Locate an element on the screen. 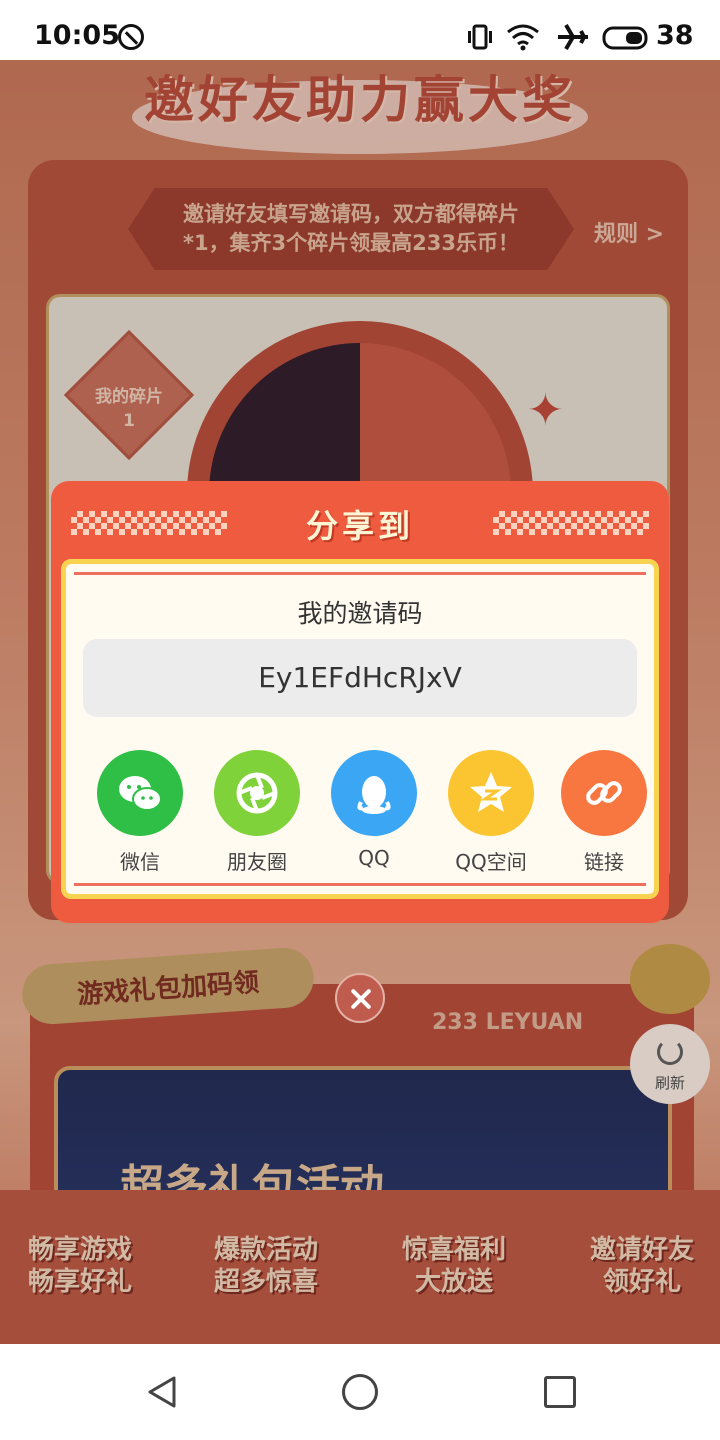 The image size is (720, 1440). share-qq-button: QQ is located at coordinates (374, 810).